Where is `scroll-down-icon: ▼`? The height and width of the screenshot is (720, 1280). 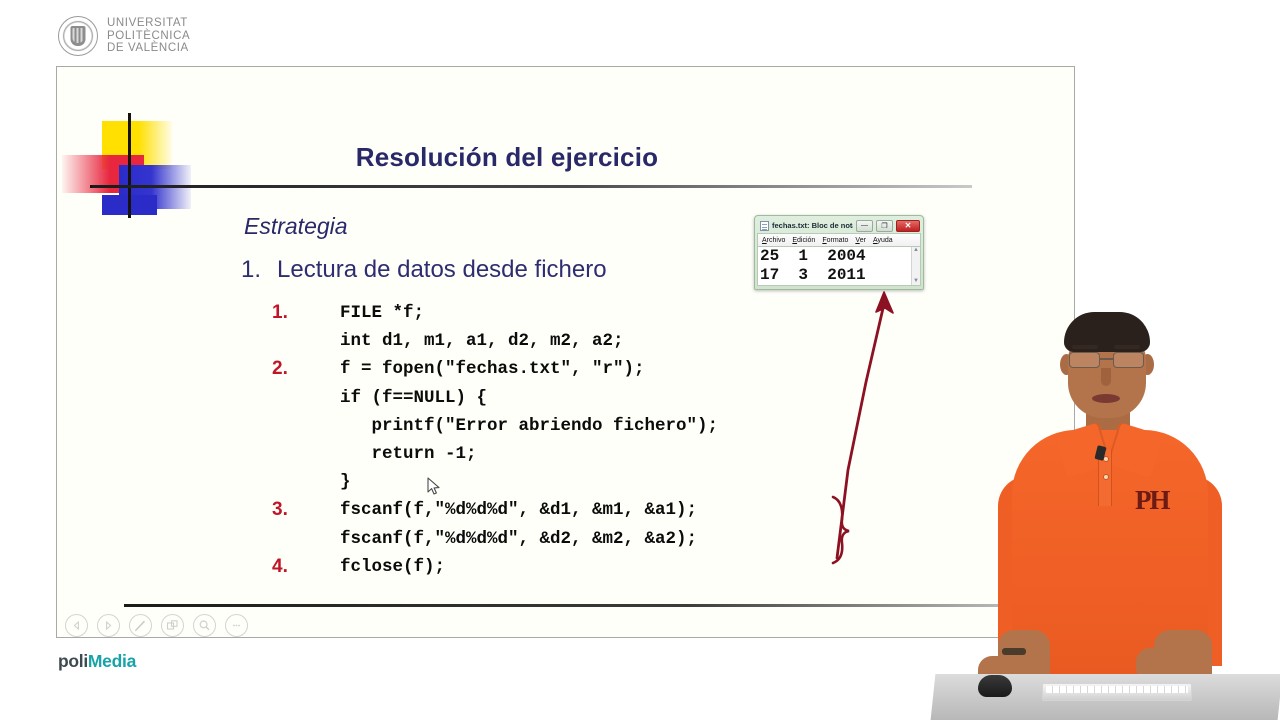
scroll-down-icon: ▼ is located at coordinates (916, 281).